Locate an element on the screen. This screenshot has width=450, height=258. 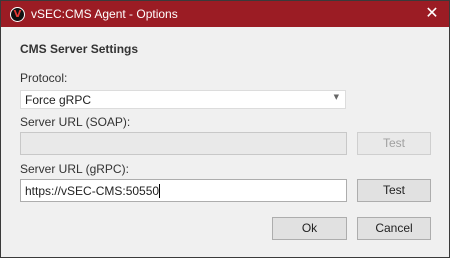
protocol-label: Protocol: is located at coordinates (44, 78).